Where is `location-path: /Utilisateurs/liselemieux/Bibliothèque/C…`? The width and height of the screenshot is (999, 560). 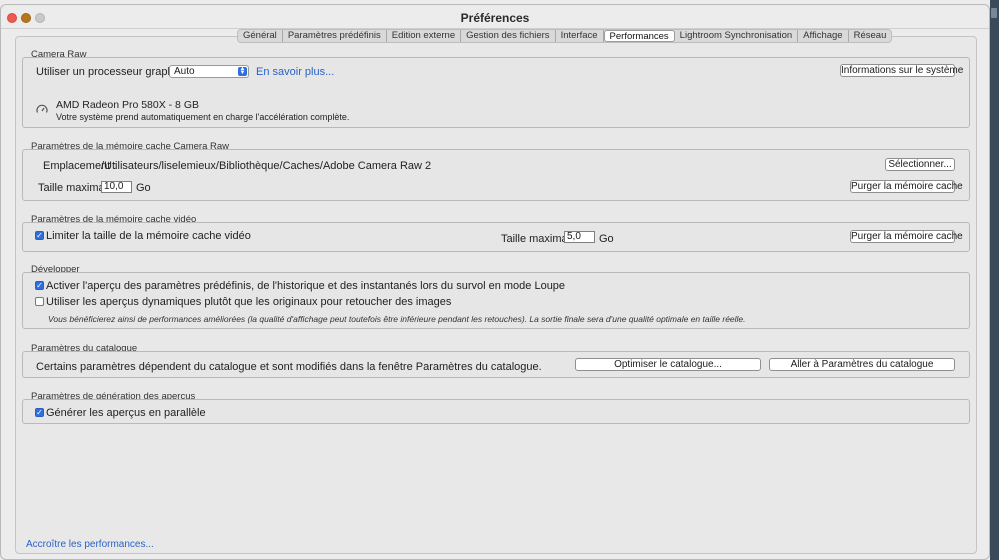
location-path: /Utilisateurs/liselemieux/Bibliothèque/C… is located at coordinates (266, 166).